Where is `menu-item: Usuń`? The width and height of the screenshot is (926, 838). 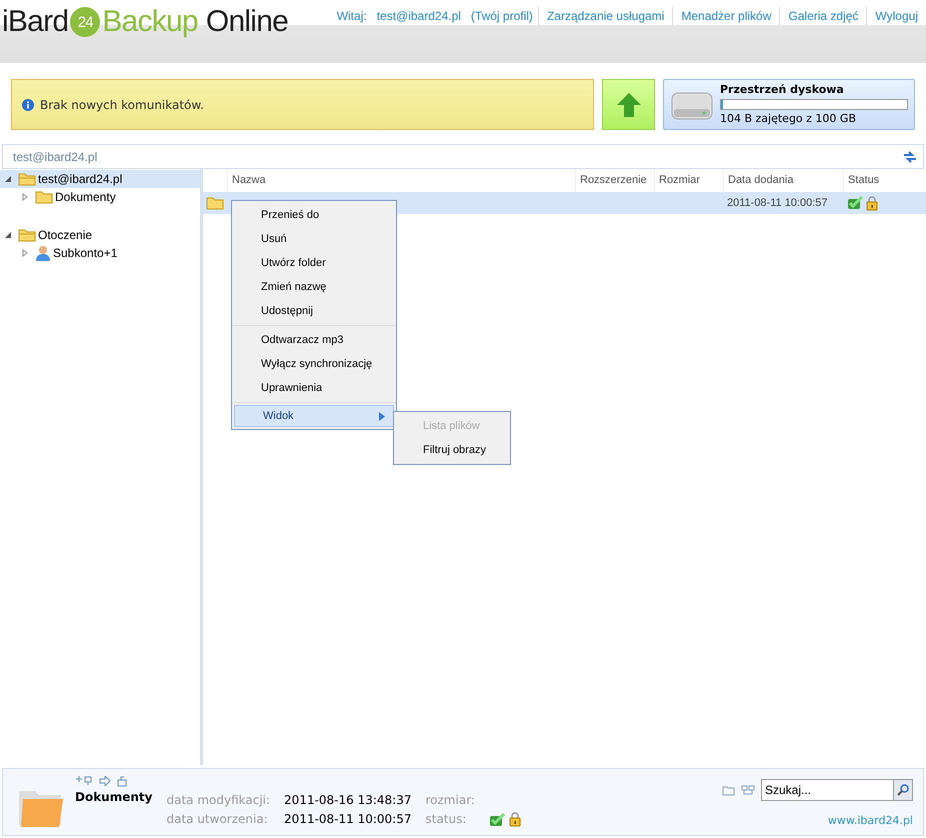 menu-item: Usuń is located at coordinates (314, 239).